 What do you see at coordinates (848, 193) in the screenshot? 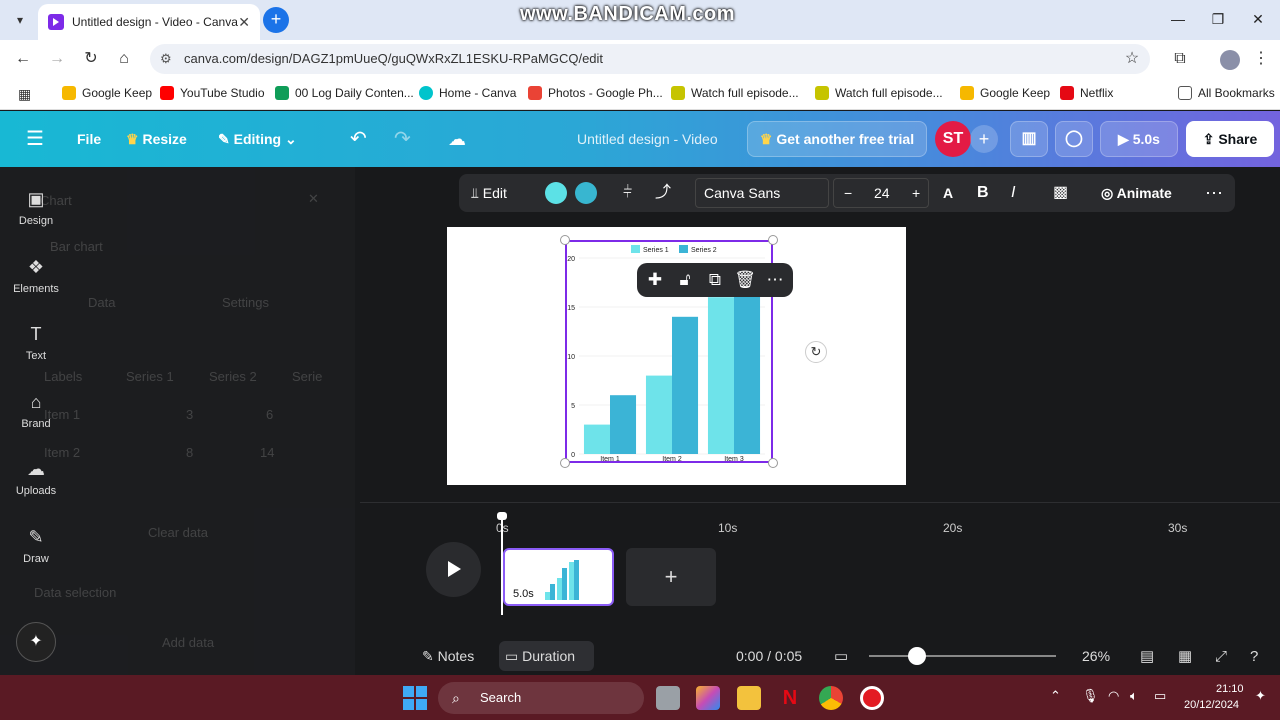
I see `decrease-size-icon: −` at bounding box center [848, 193].